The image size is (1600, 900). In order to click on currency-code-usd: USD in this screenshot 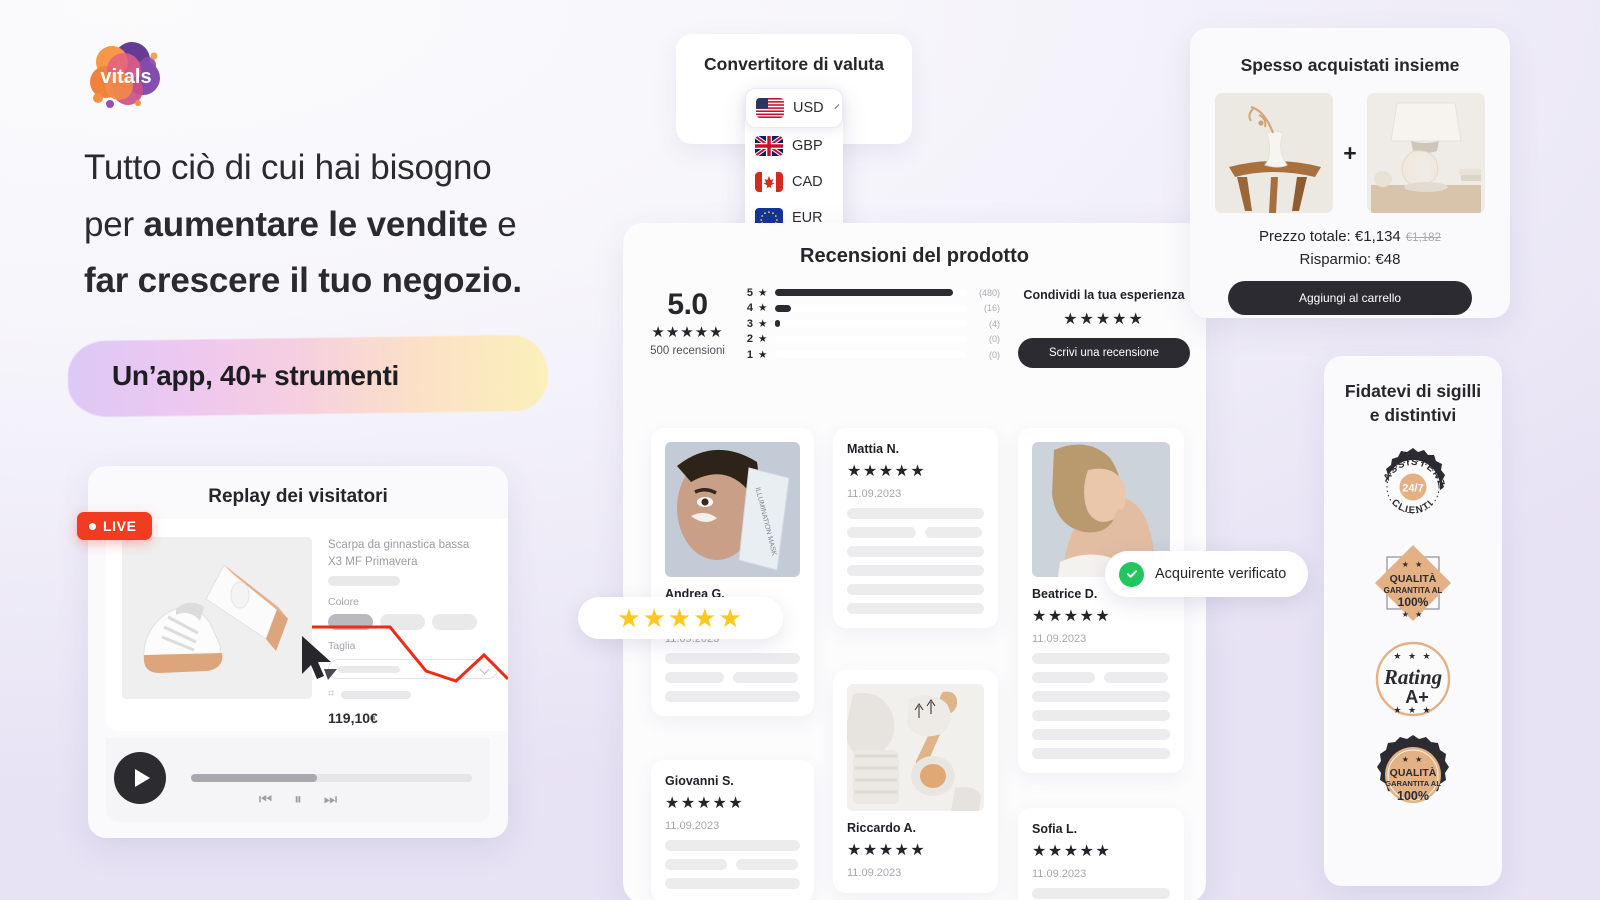, I will do `click(808, 108)`.